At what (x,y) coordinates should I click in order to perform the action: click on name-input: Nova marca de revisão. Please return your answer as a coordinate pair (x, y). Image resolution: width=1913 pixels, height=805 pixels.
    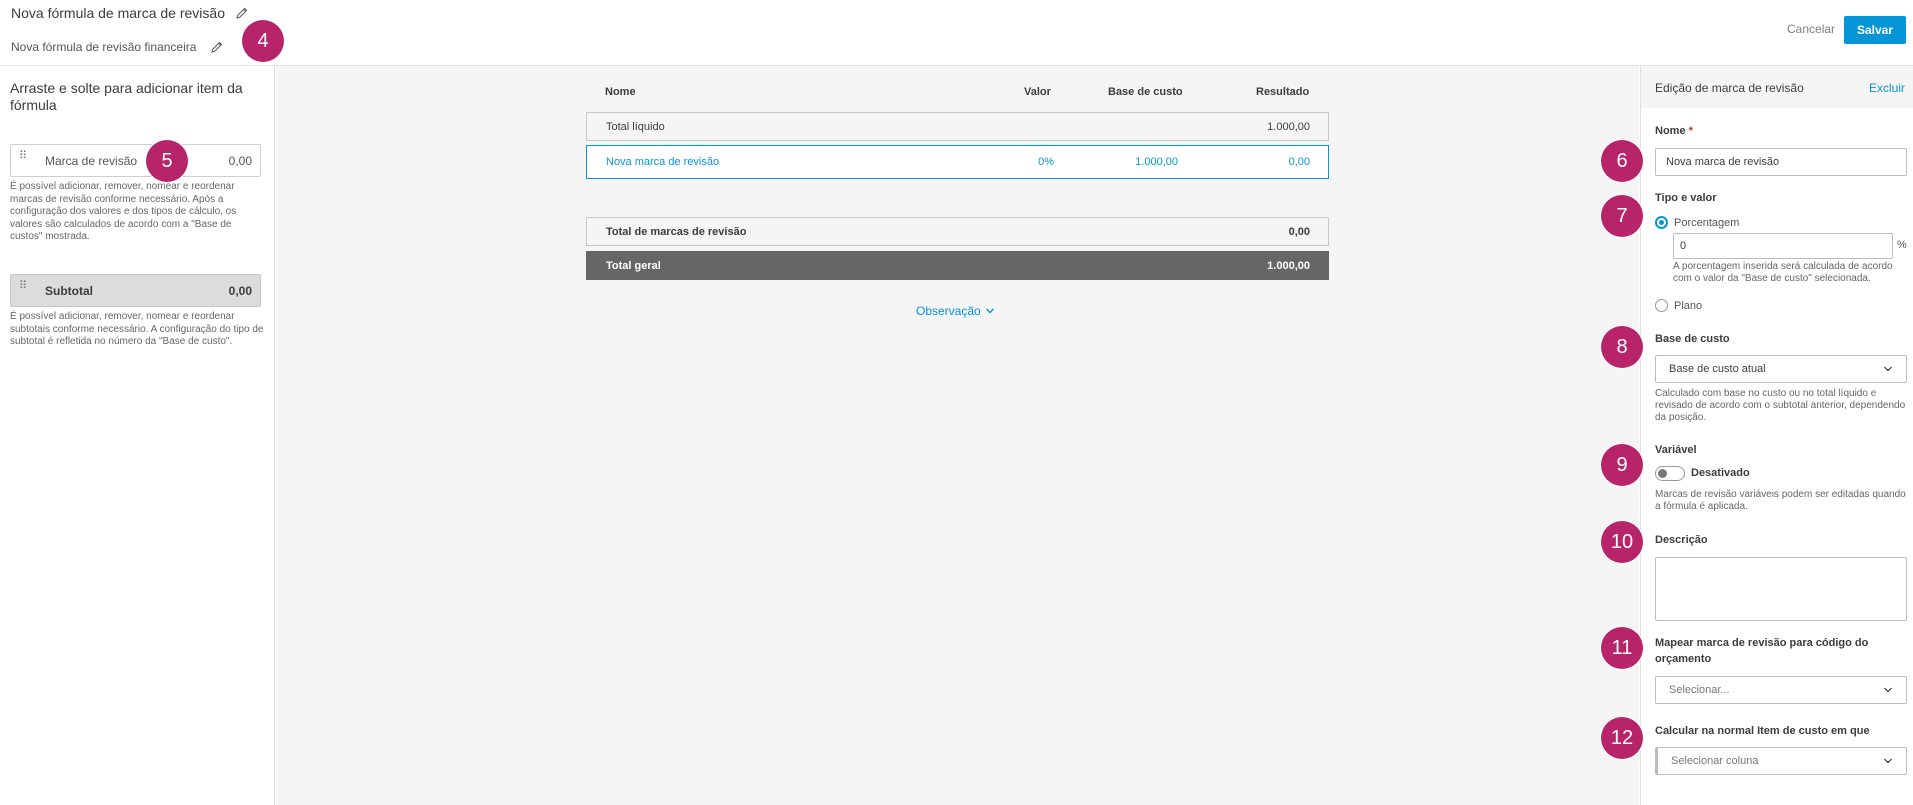
    Looking at the image, I should click on (1781, 162).